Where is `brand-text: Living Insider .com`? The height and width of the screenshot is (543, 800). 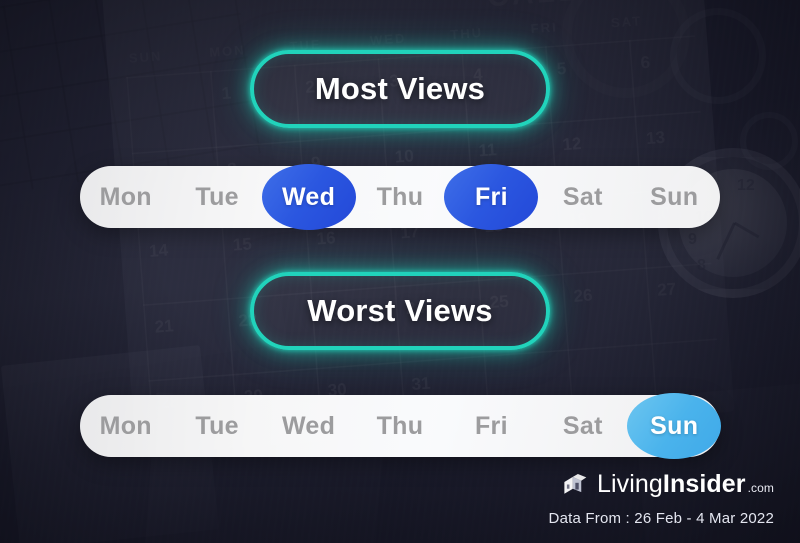
brand-text: Living Insider .com is located at coordinates (685, 484).